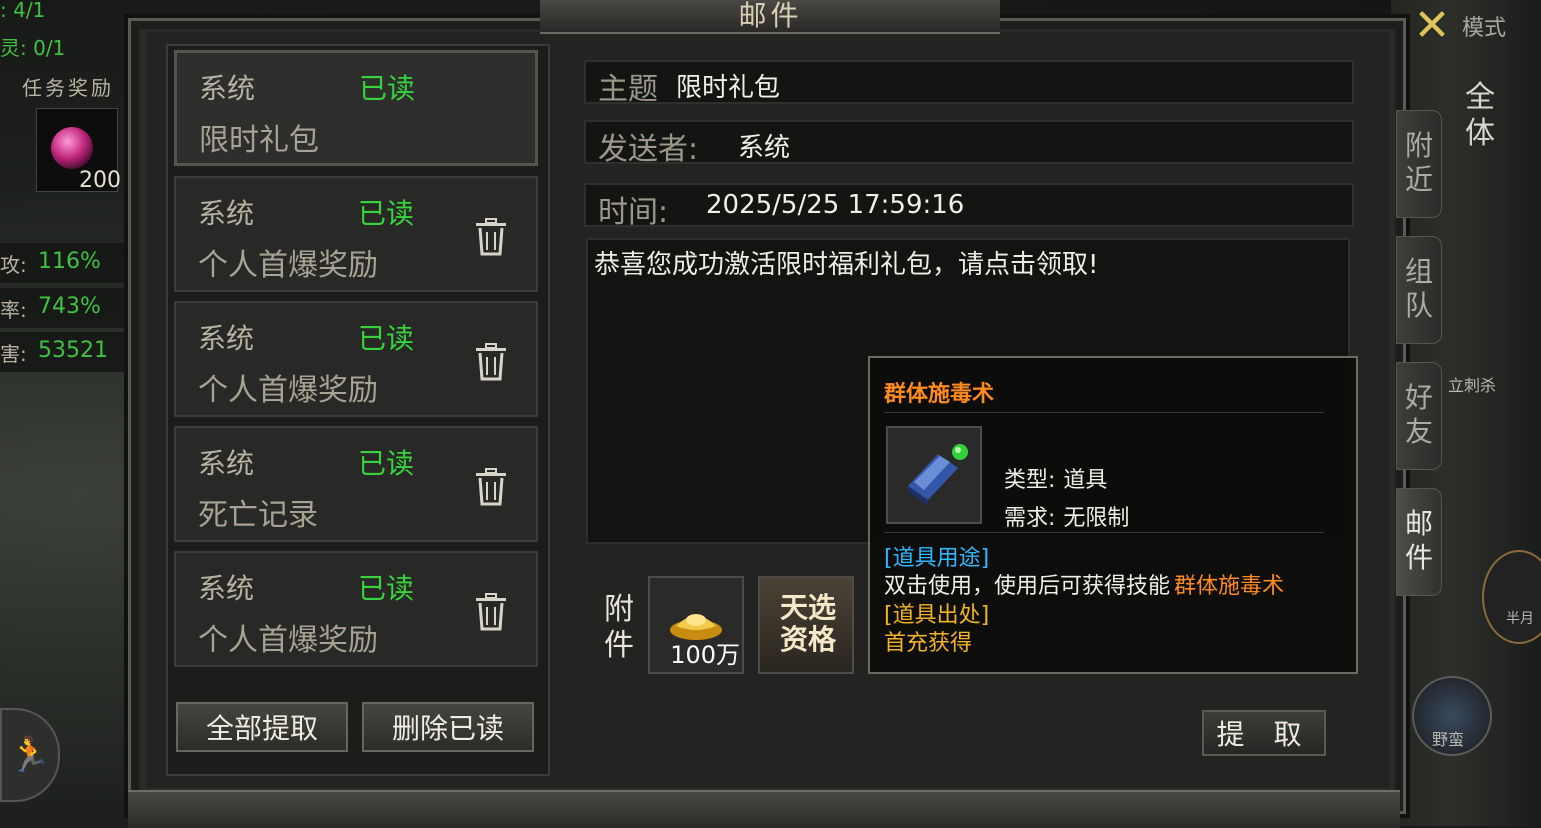  Describe the element at coordinates (259, 140) in the screenshot. I see `mail-subject: 限时礼包` at that location.